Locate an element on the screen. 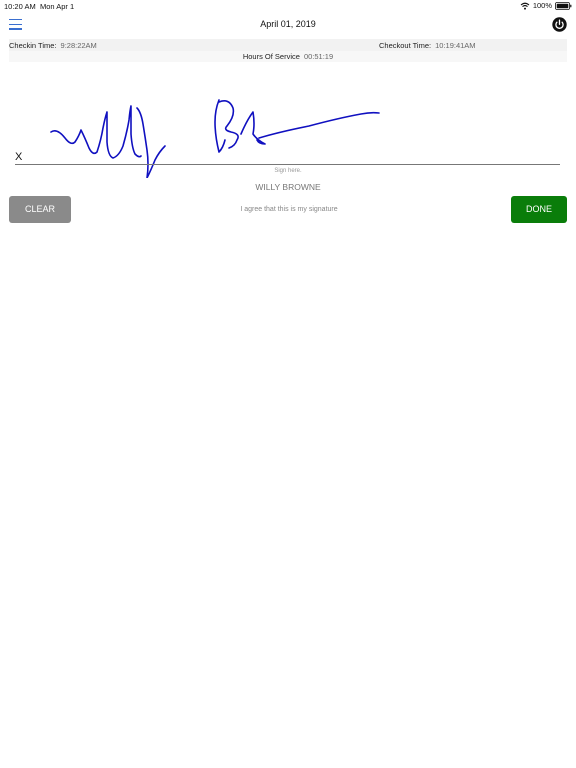 The width and height of the screenshot is (576, 768). signer-name: WILLY BROWNE is located at coordinates (288, 187).